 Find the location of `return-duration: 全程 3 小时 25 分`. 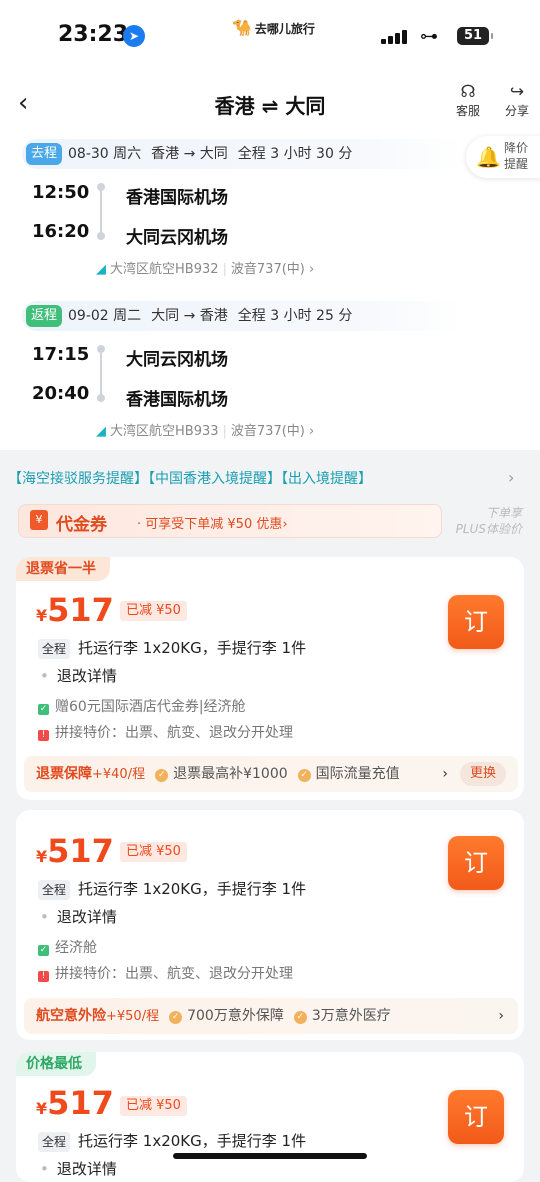

return-duration: 全程 3 小时 25 分 is located at coordinates (295, 316).